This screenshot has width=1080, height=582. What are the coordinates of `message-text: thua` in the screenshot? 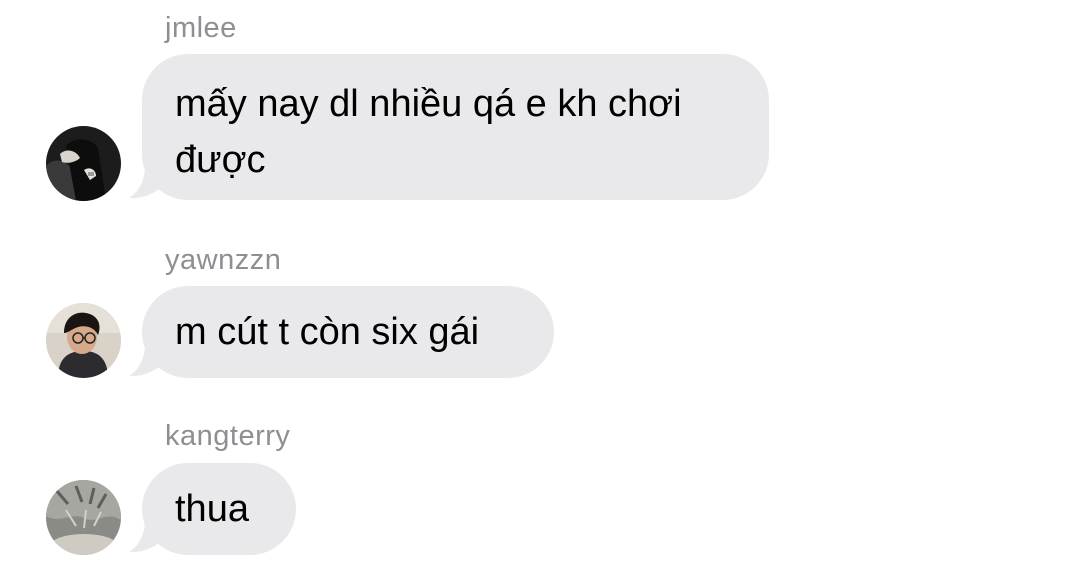 It's located at (212, 509).